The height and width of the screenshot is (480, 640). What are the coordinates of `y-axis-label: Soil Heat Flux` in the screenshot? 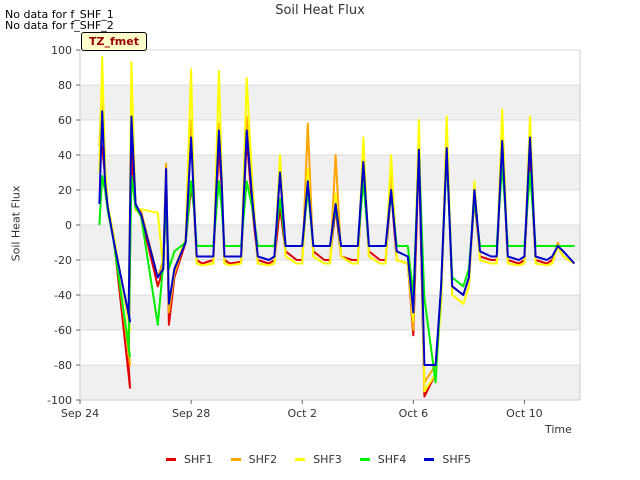 It's located at (16, 223).